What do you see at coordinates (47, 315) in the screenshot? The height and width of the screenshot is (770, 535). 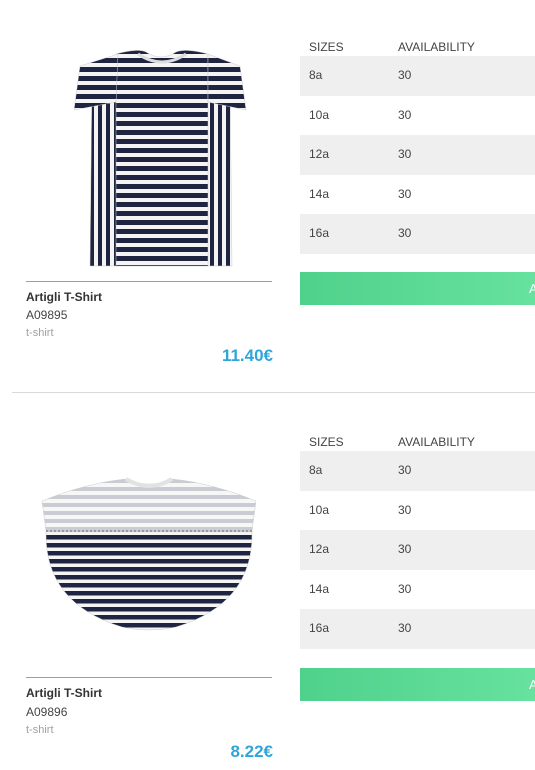 I see `product-code: A09895` at bounding box center [47, 315].